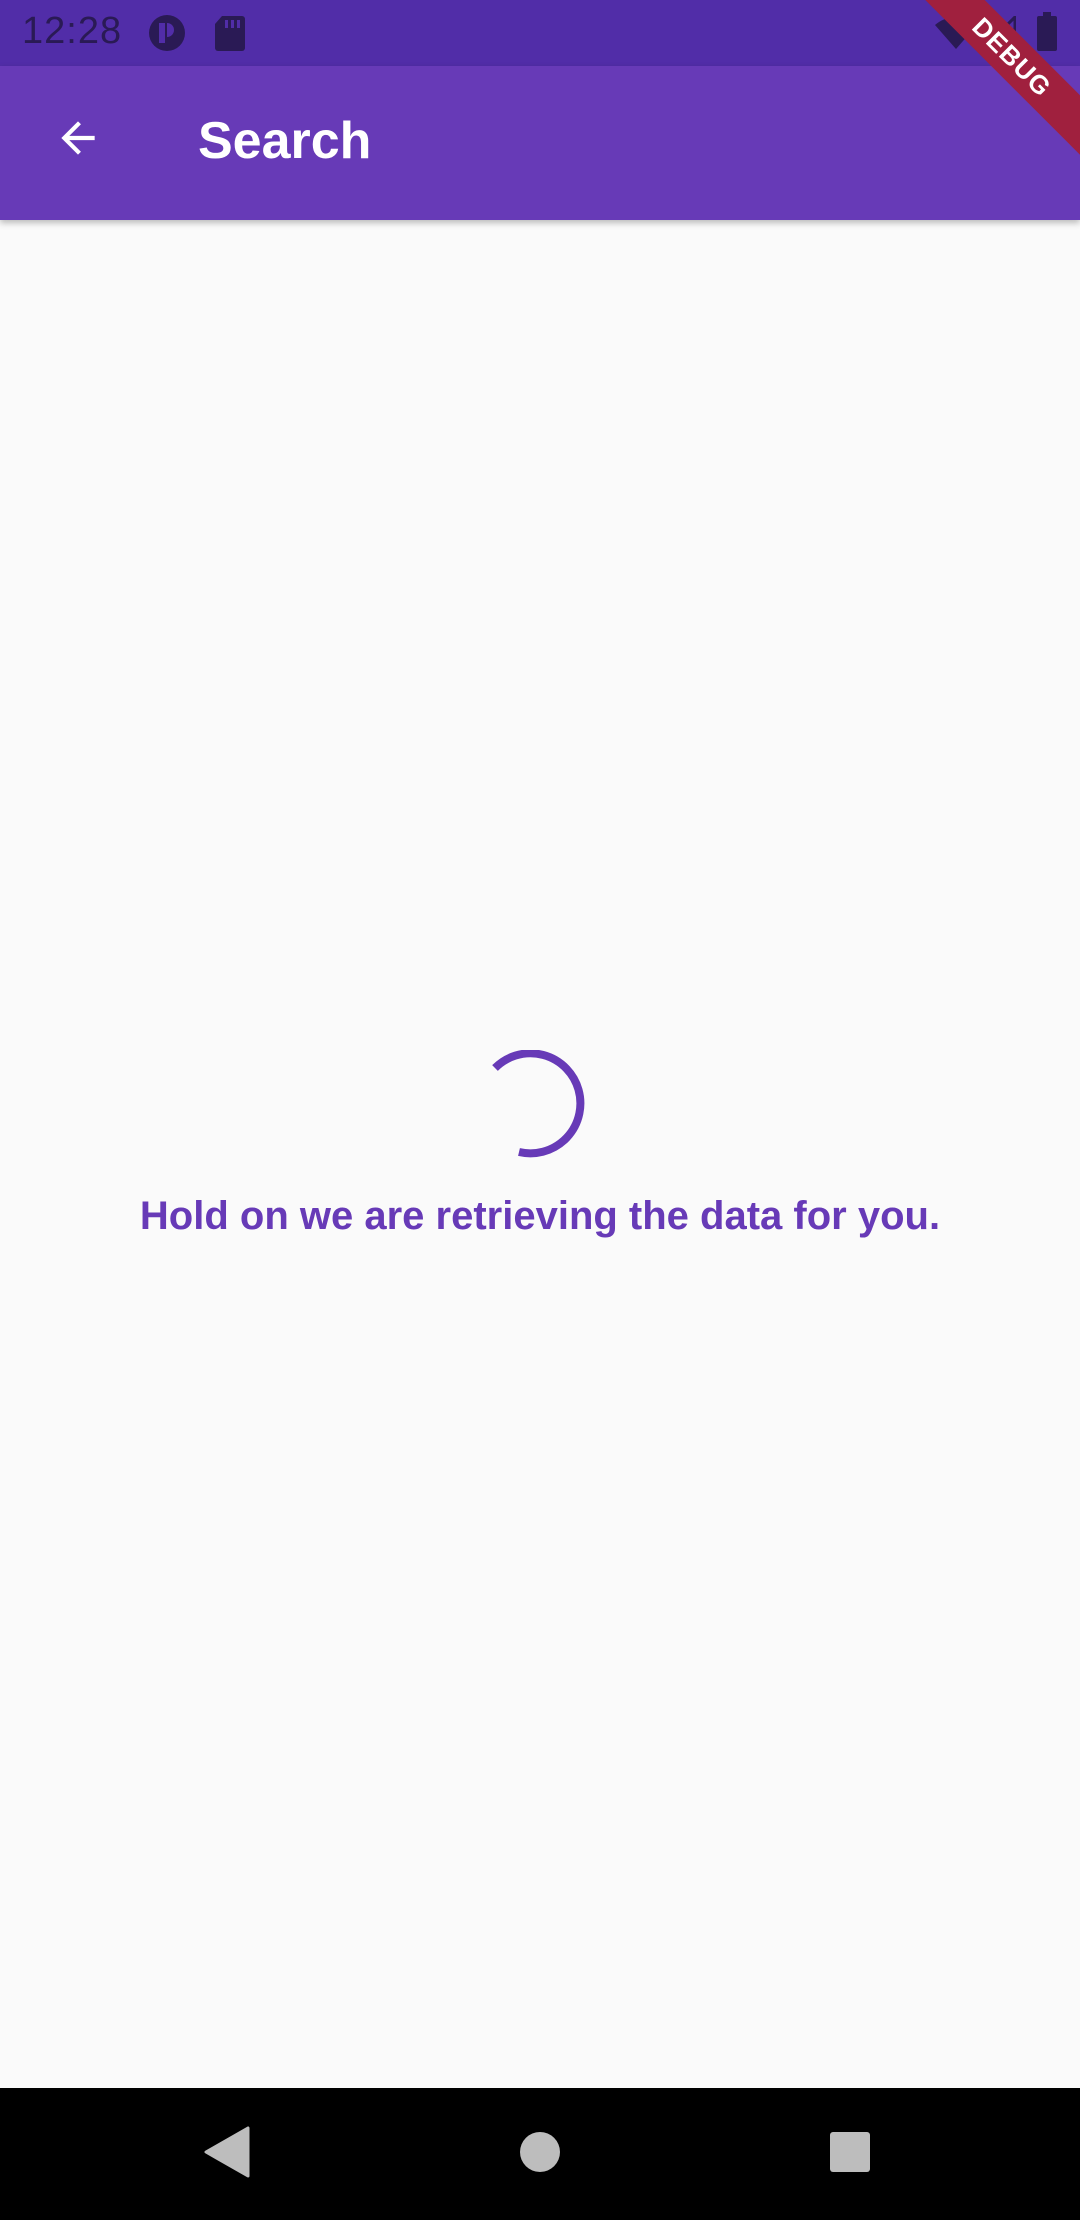 This screenshot has height=2220, width=1080. I want to click on nav-recents-button, so click(850, 2154).